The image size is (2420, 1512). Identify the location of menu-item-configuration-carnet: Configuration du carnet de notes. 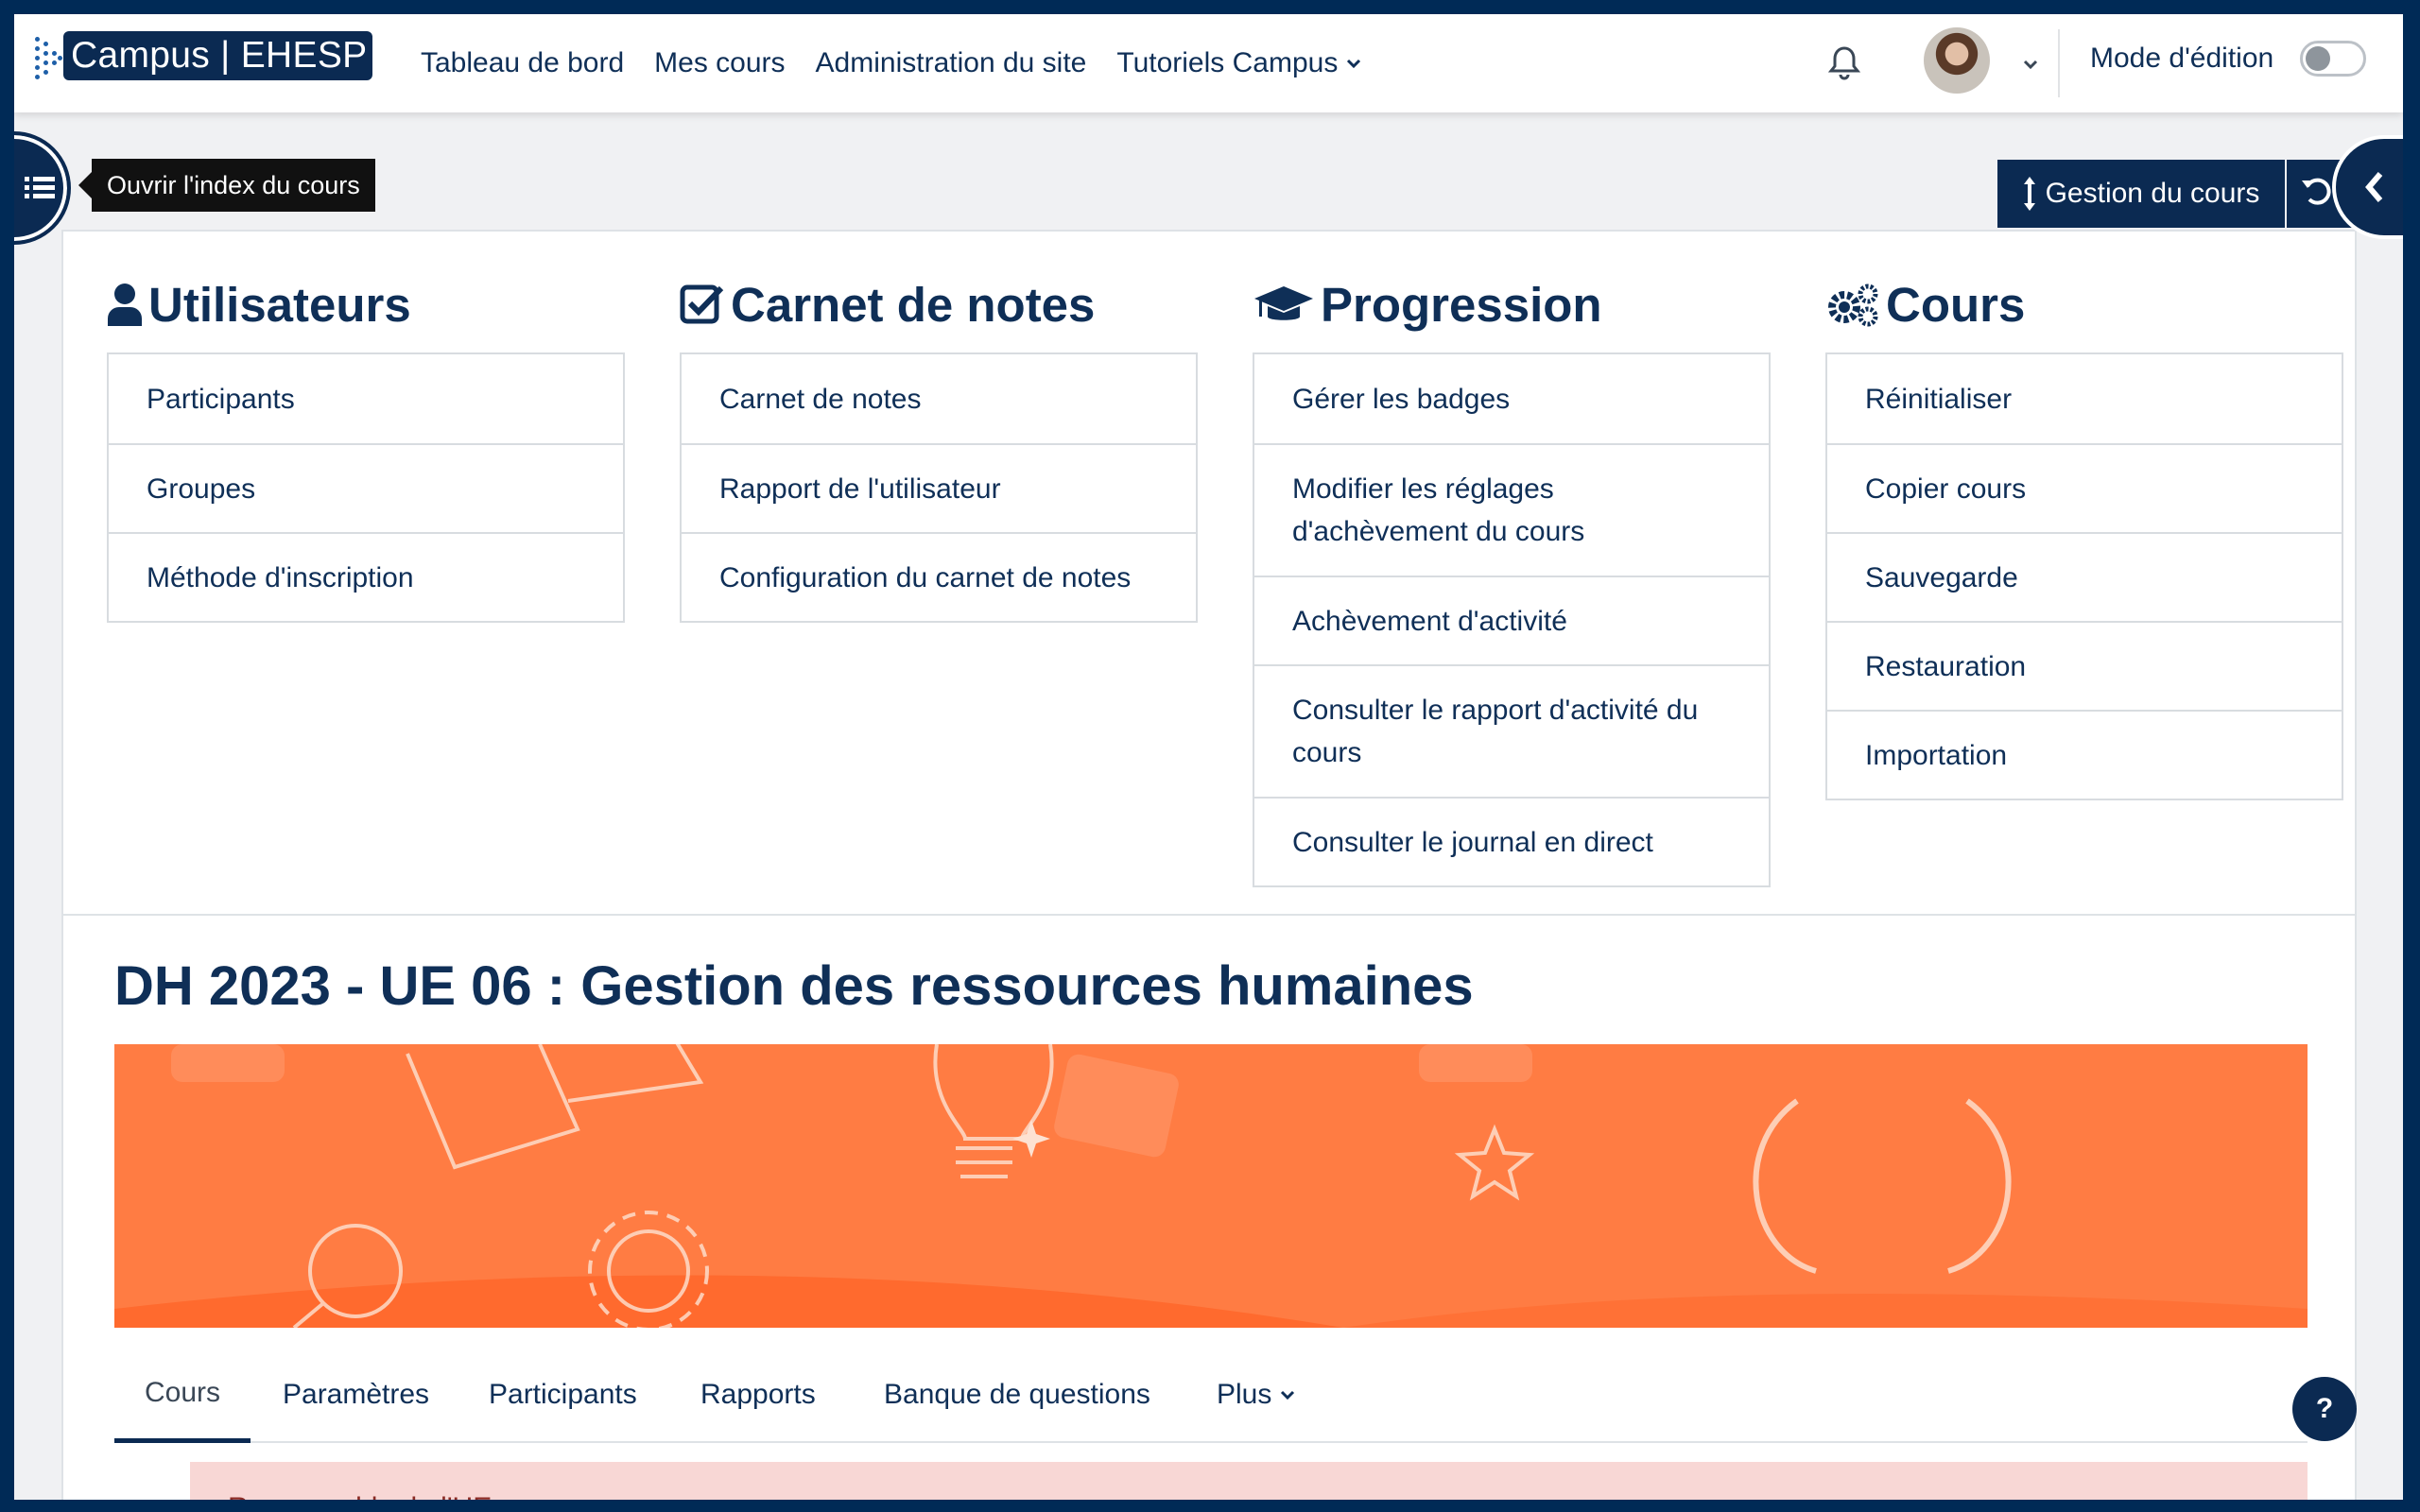
(939, 576).